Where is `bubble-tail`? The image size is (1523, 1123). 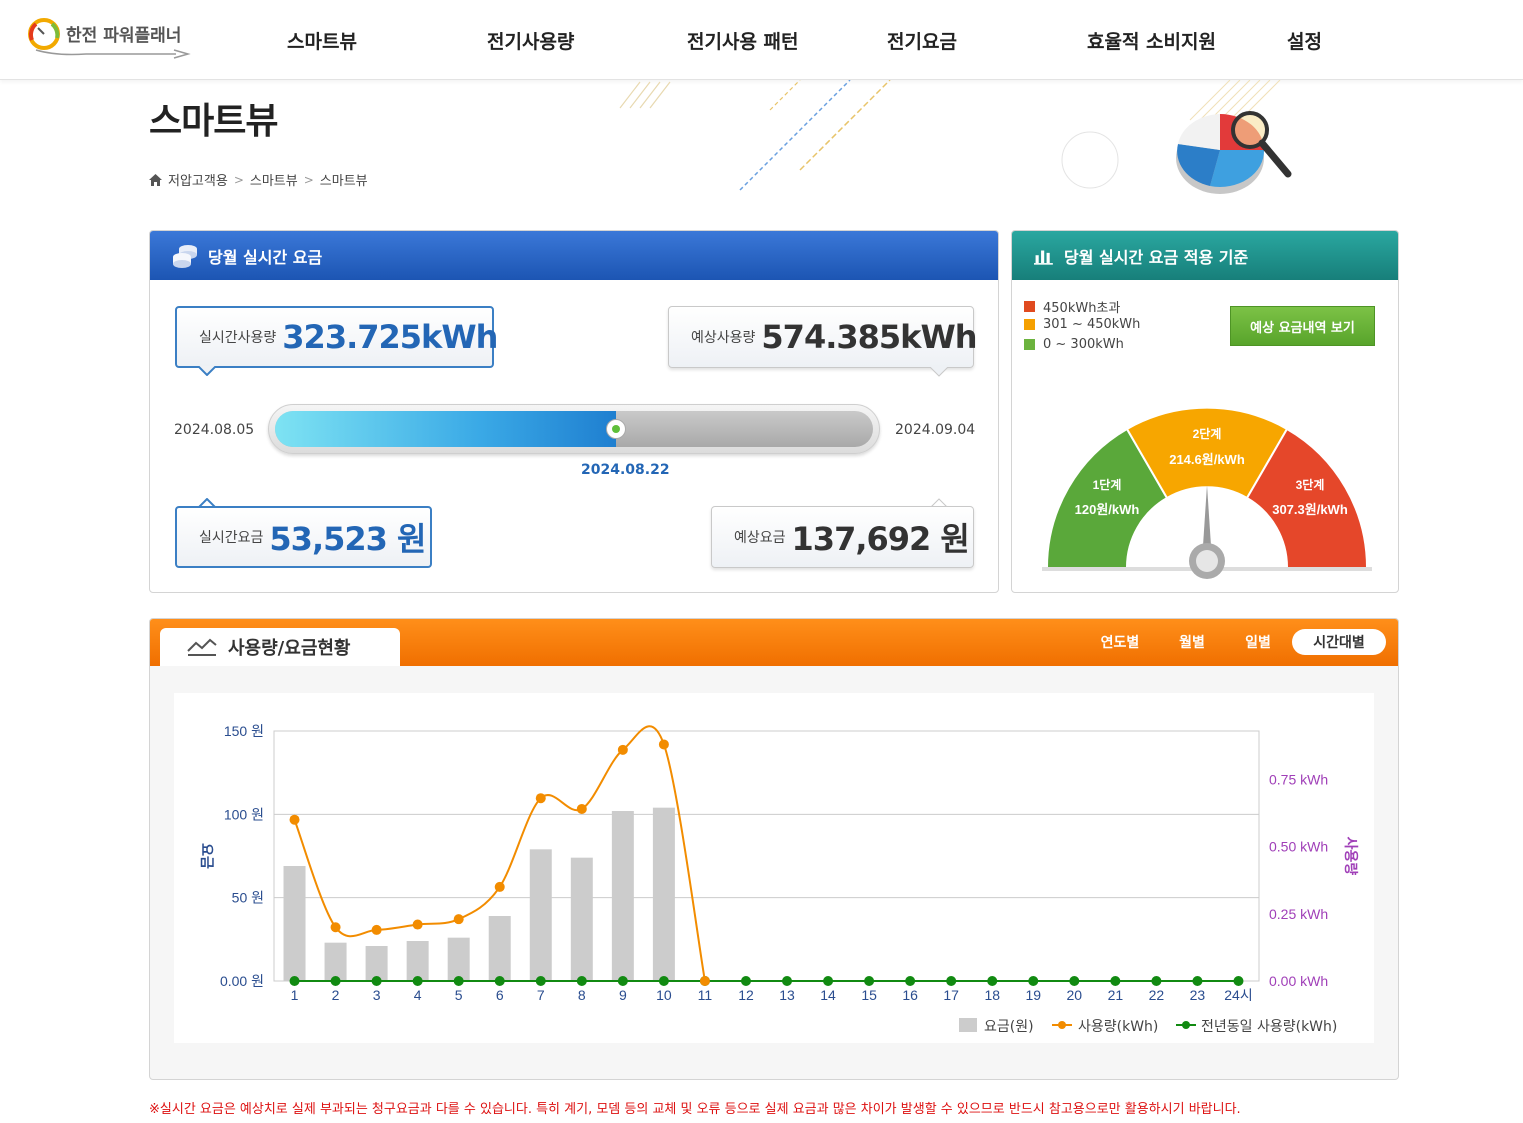 bubble-tail is located at coordinates (207, 371).